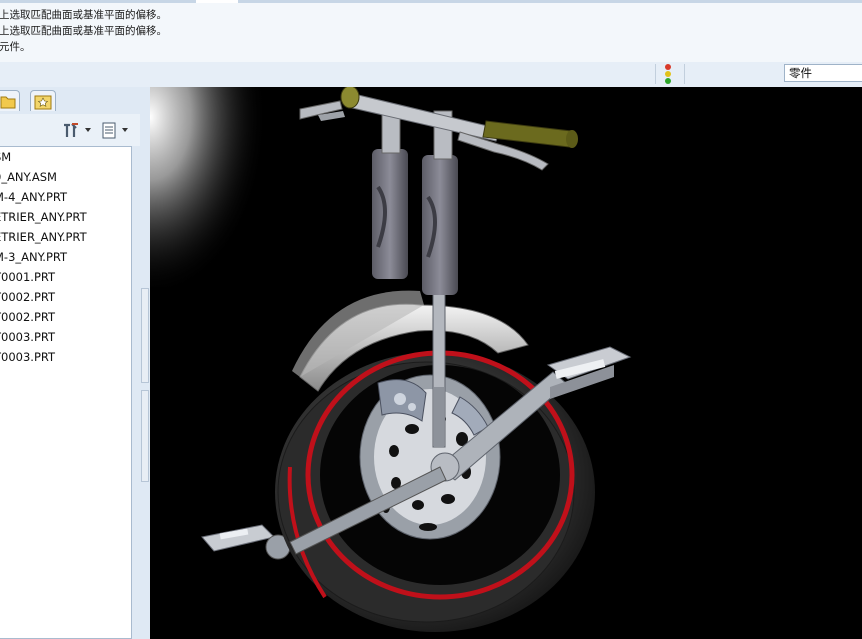  I want to click on message-tab-highlight, so click(217, 1).